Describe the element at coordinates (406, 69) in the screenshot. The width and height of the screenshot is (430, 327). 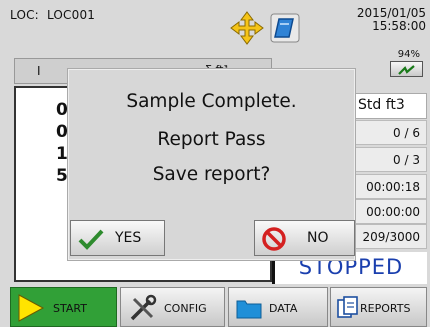
I see `power-icon` at that location.